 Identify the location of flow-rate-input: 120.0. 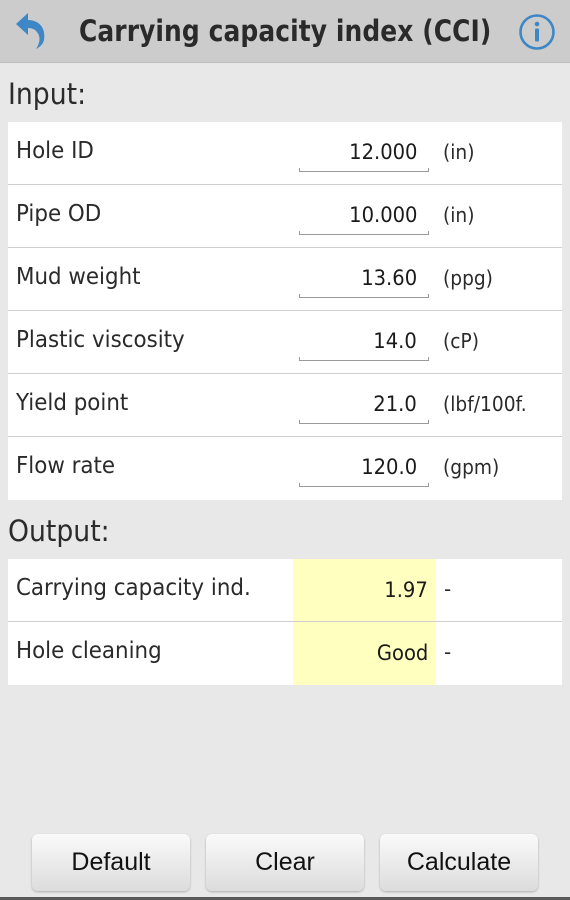
(364, 468).